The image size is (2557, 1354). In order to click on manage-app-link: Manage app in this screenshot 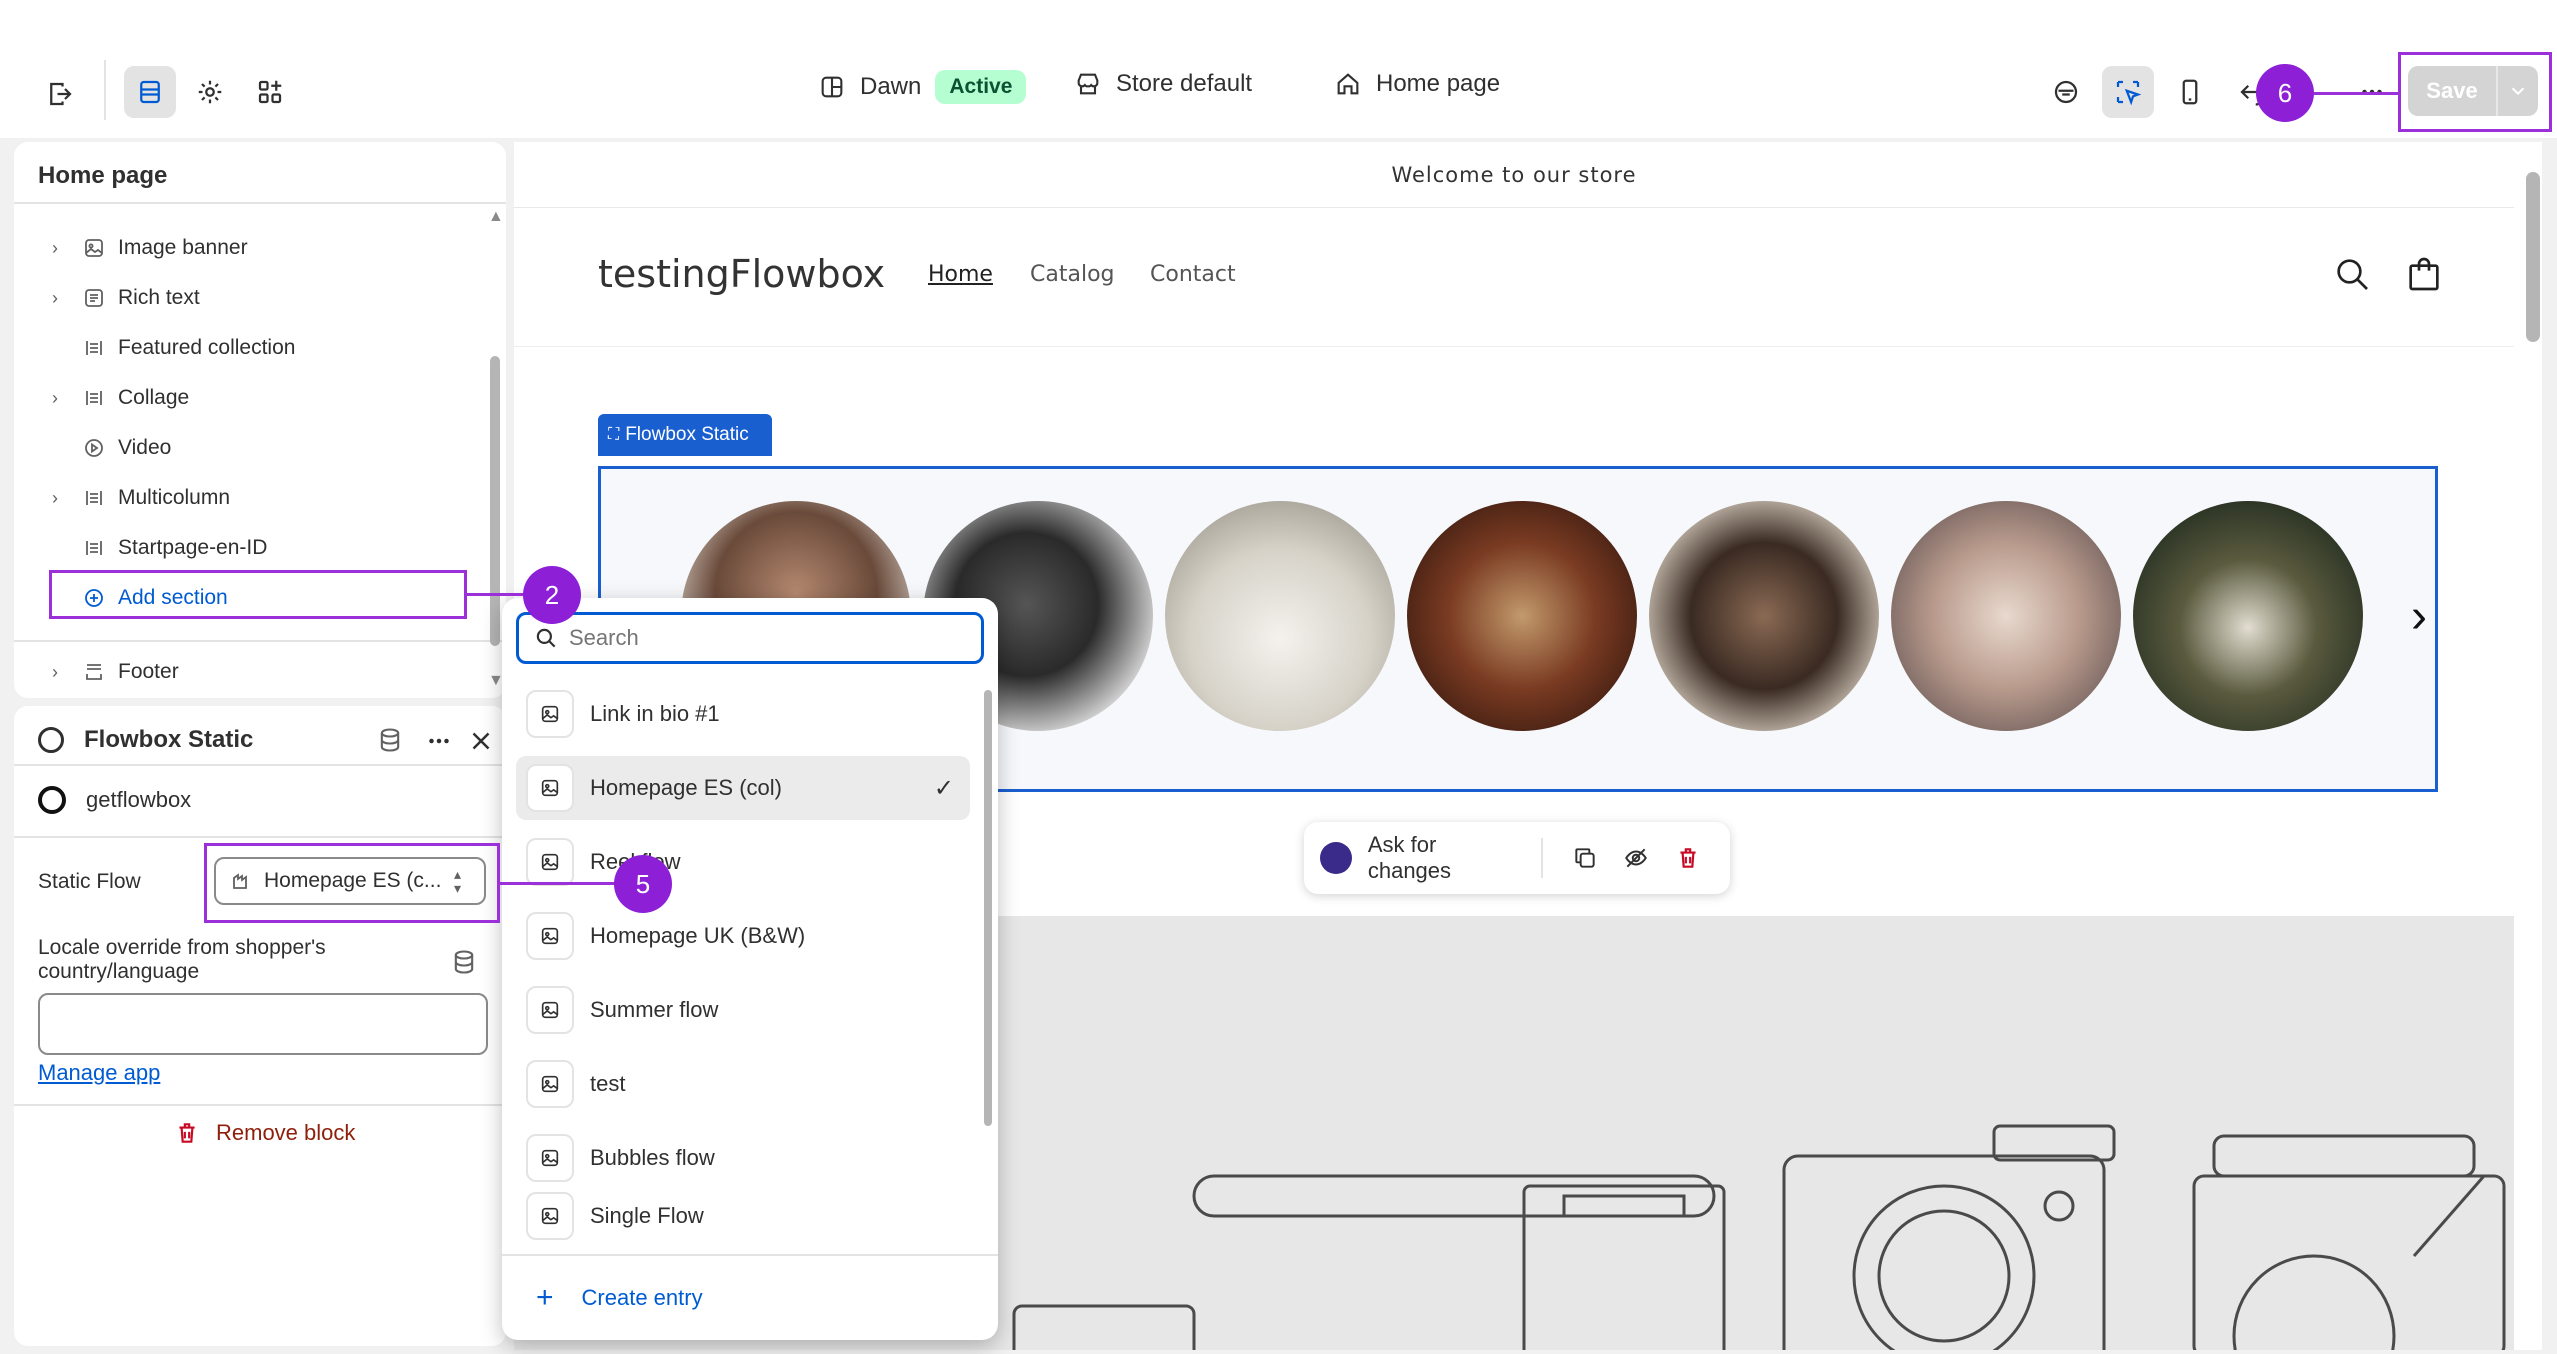, I will do `click(99, 1073)`.